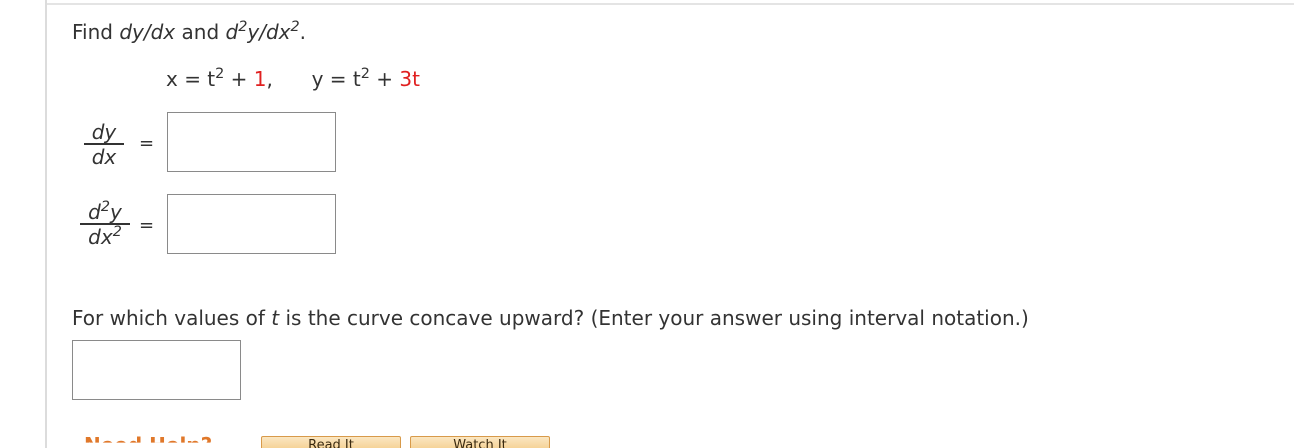 Image resolution: width=1294 pixels, height=448 pixels. Describe the element at coordinates (232, 32) in the screenshot. I see `prompt-d2-d: d` at that location.